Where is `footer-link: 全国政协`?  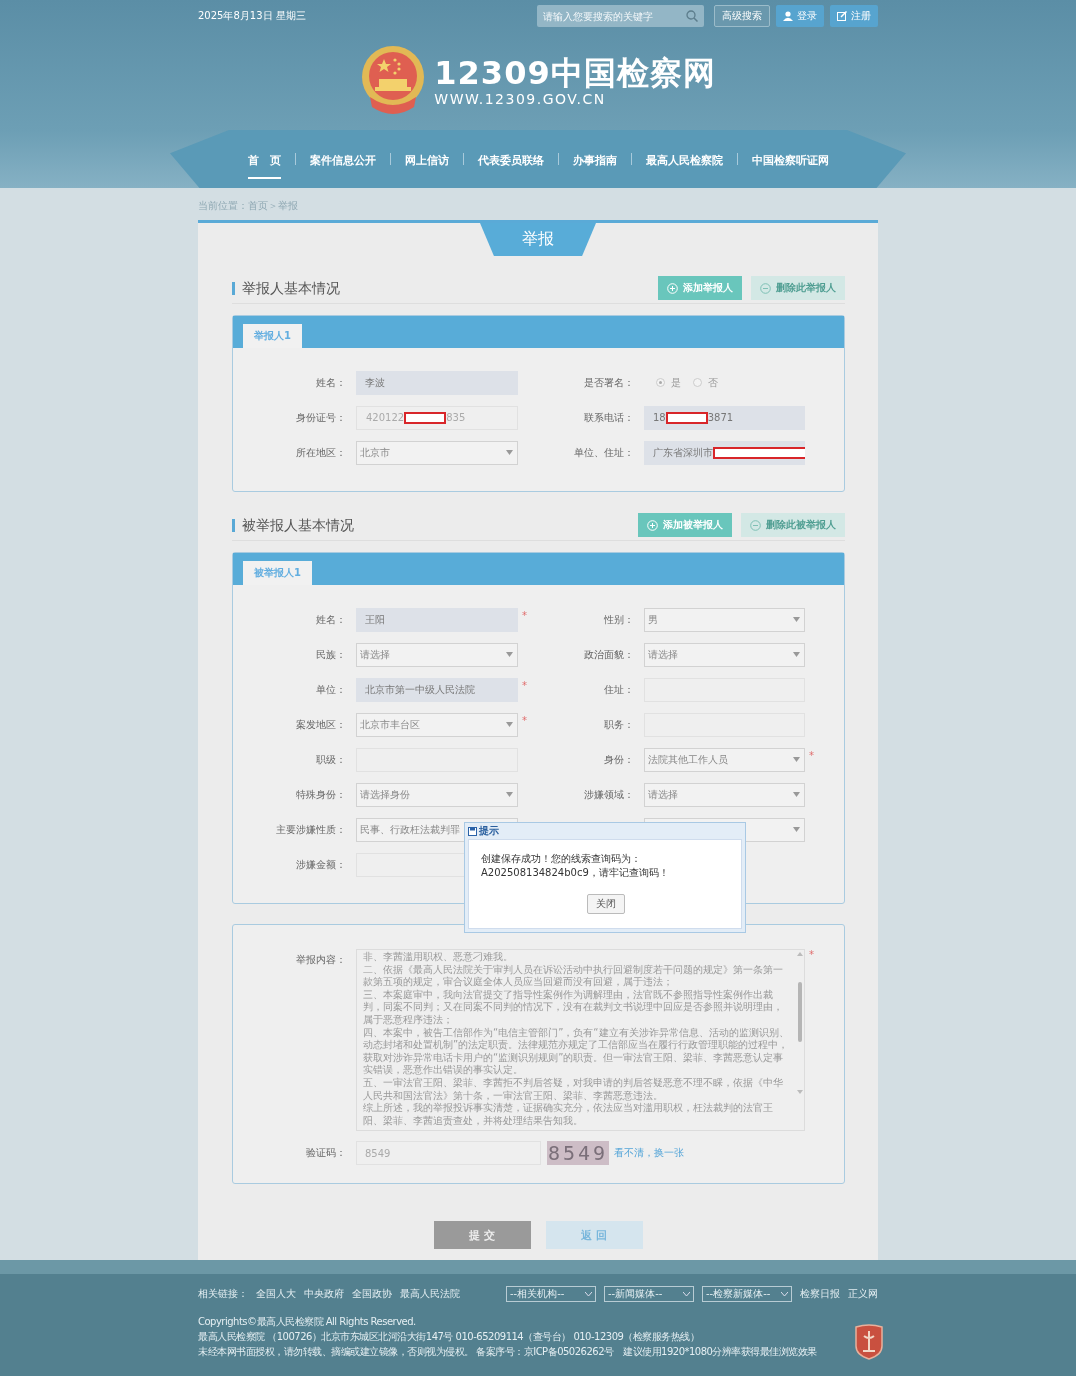 footer-link: 全国政协 is located at coordinates (372, 1294).